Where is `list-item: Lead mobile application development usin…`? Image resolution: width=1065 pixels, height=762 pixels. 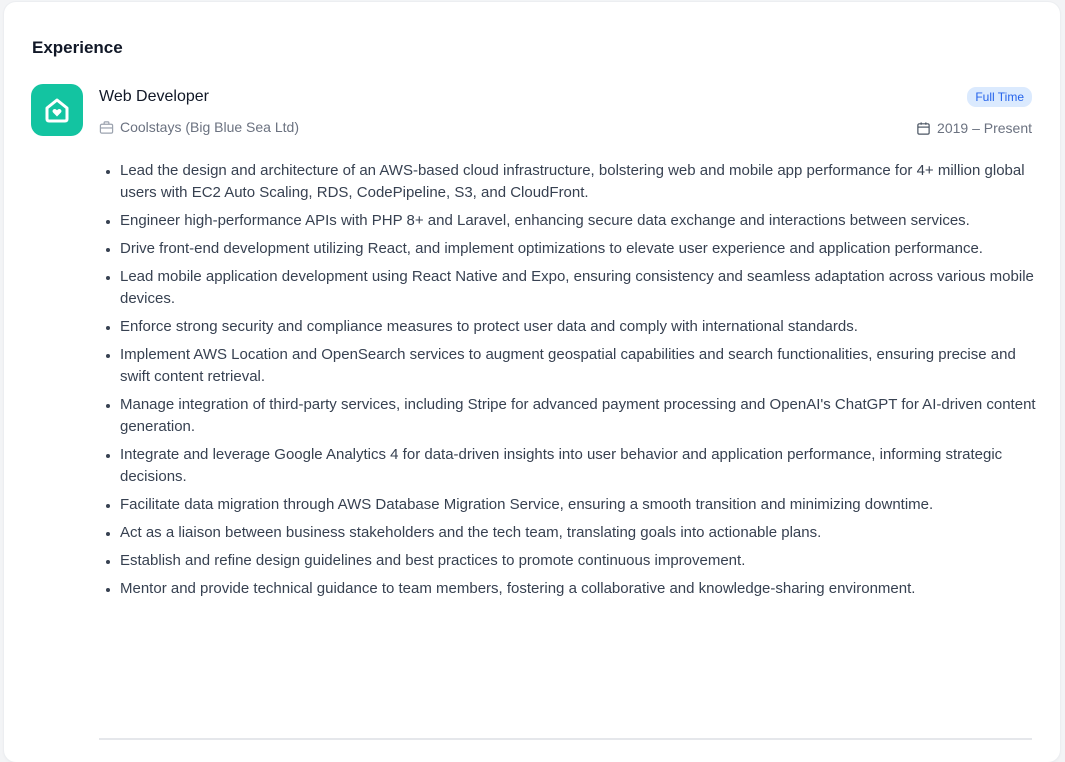
list-item: Lead mobile application development usin… is located at coordinates (584, 288).